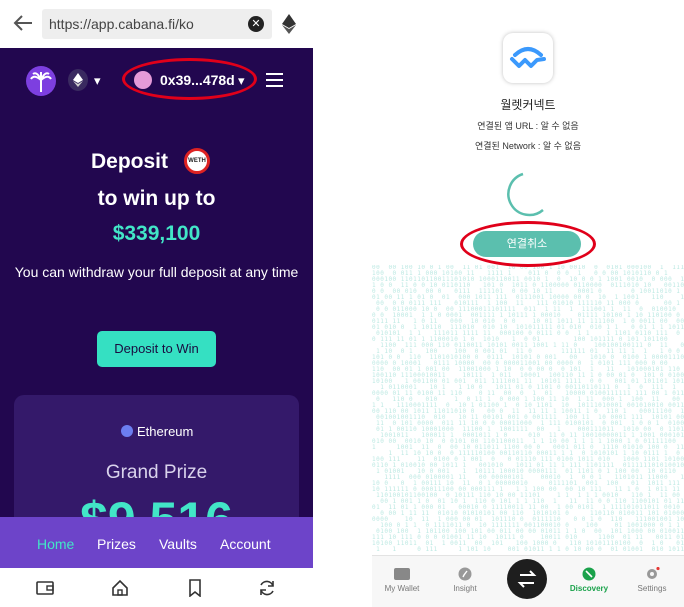 The height and width of the screenshot is (607, 684). I want to click on walletconnect-logo-icon, so click(528, 58).